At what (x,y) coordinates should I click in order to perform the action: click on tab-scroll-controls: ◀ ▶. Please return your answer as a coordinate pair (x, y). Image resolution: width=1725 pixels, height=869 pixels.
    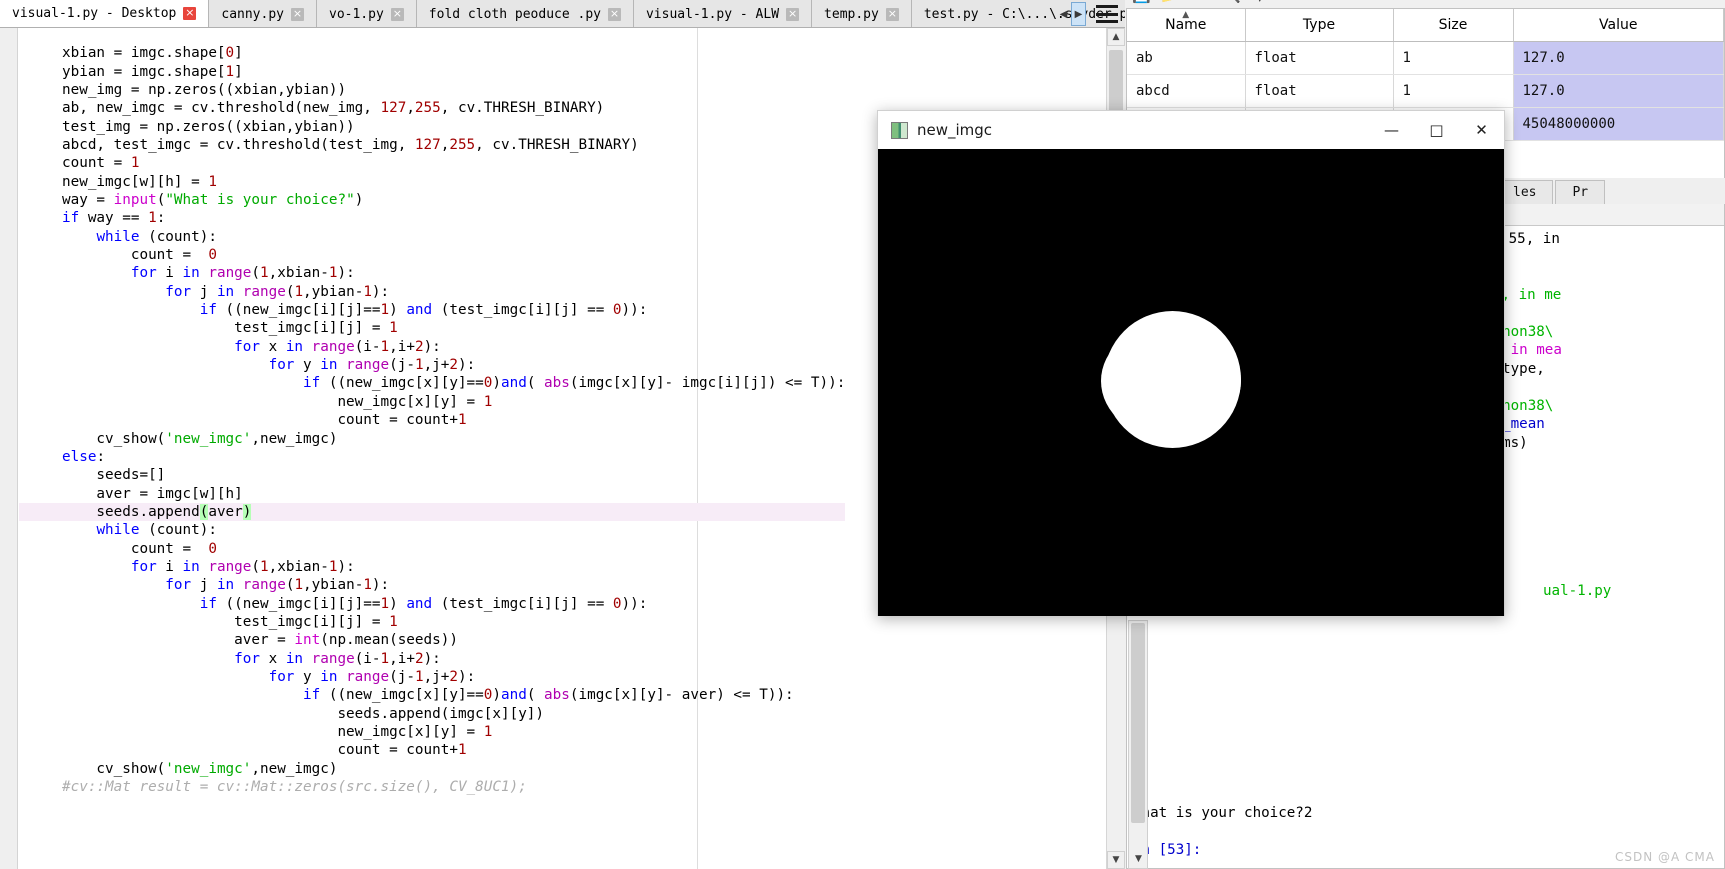
    Looking at the image, I should click on (1071, 14).